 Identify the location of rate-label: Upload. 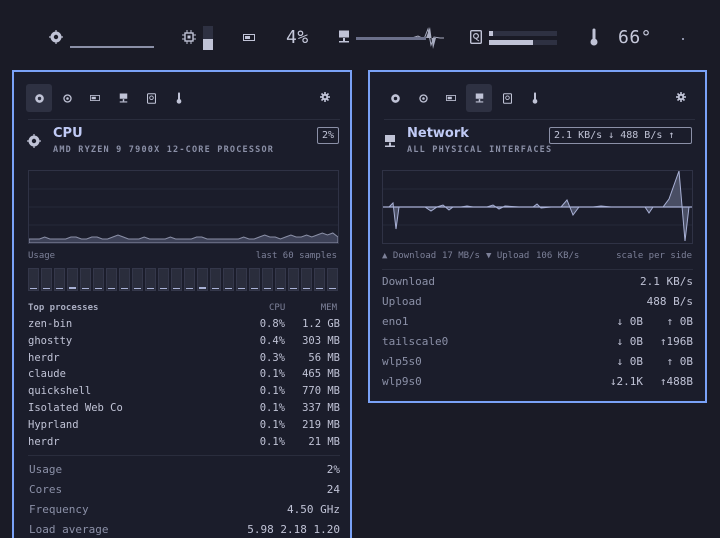
(402, 301).